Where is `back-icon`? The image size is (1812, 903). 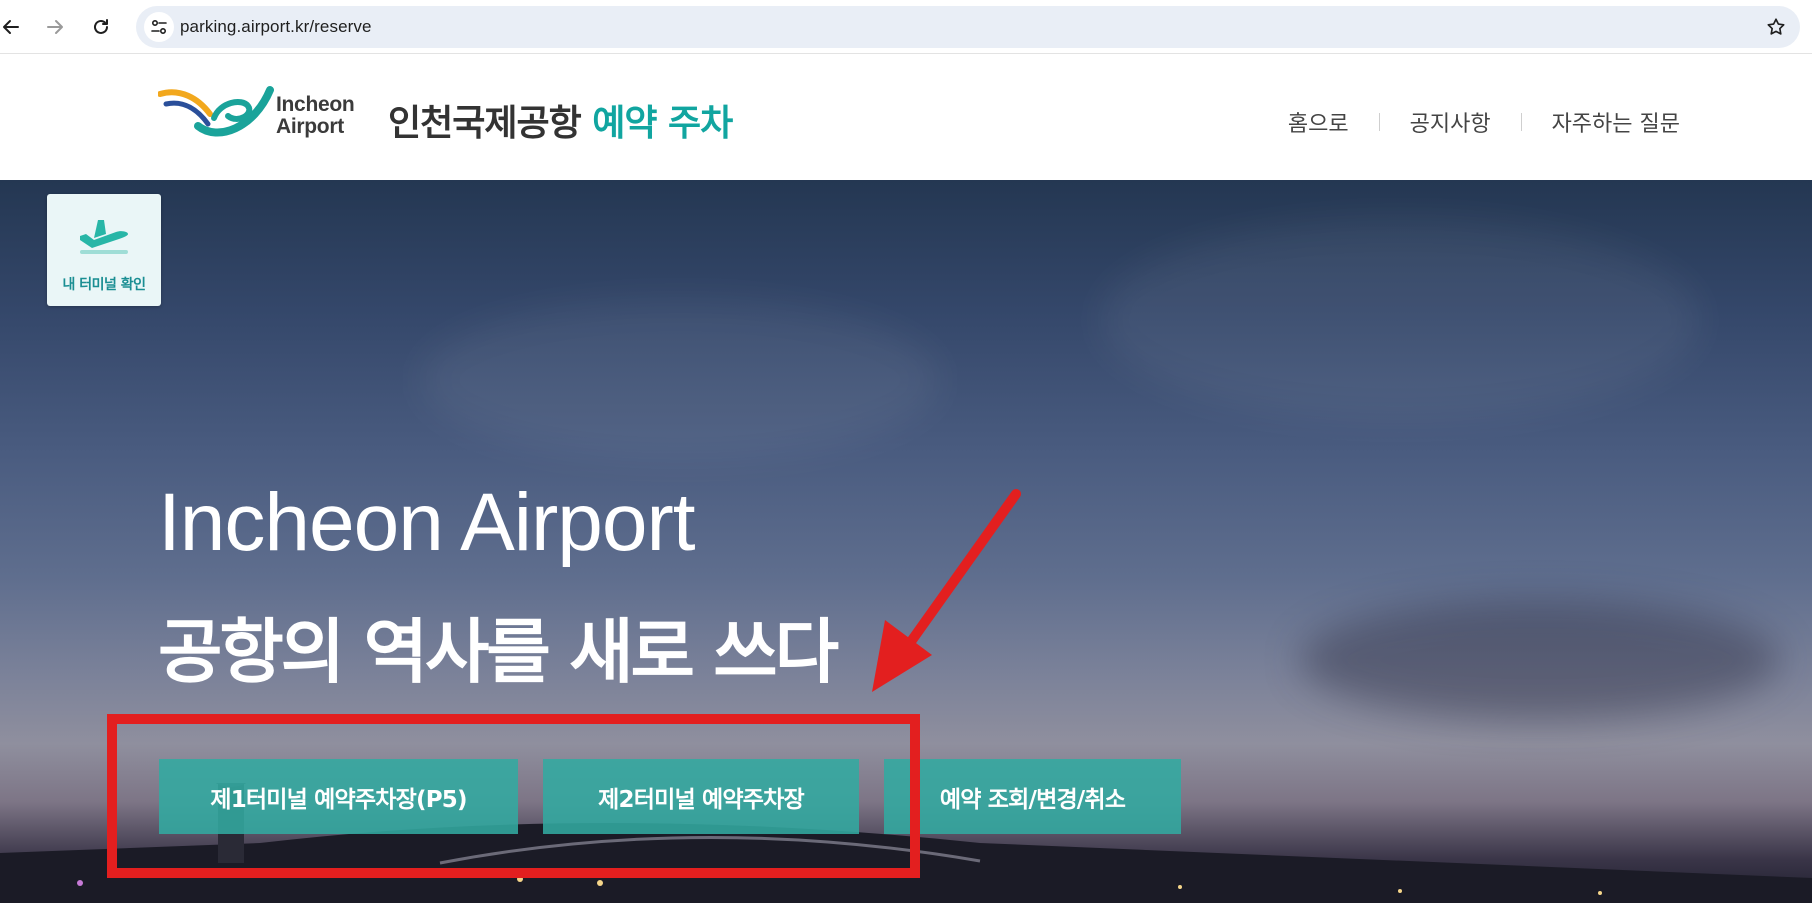
back-icon is located at coordinates (11, 27).